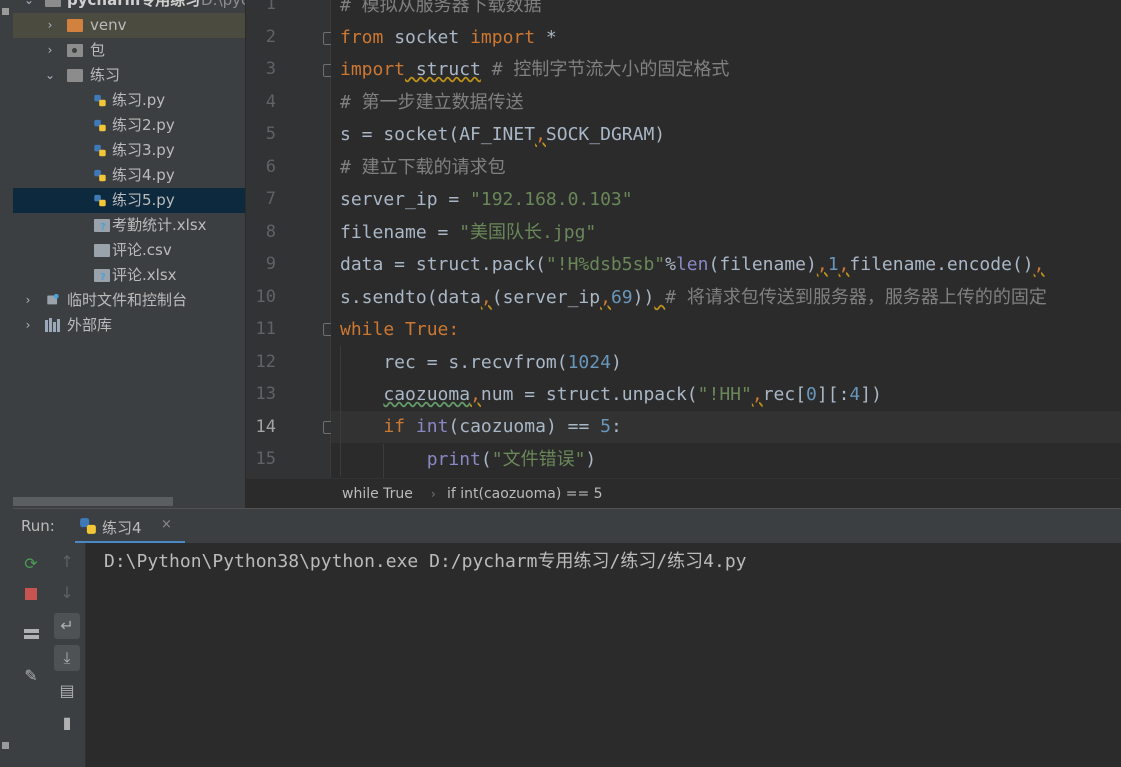 Image resolution: width=1121 pixels, height=767 pixels. Describe the element at coordinates (67, 723) in the screenshot. I see `trash-icon: ▮` at that location.